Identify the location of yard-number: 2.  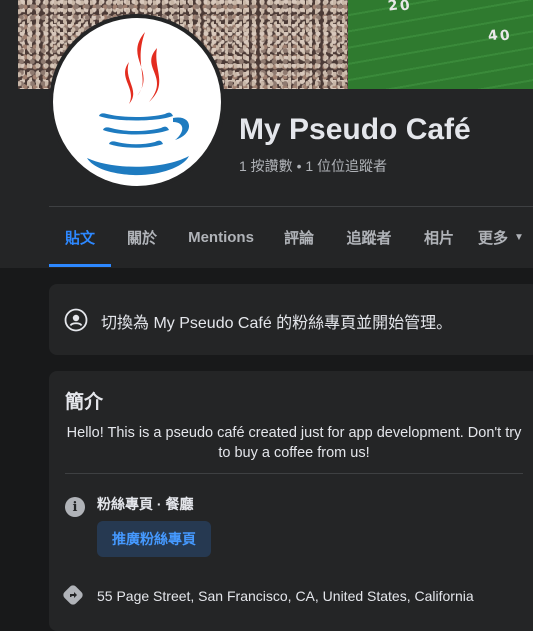
(392, 7).